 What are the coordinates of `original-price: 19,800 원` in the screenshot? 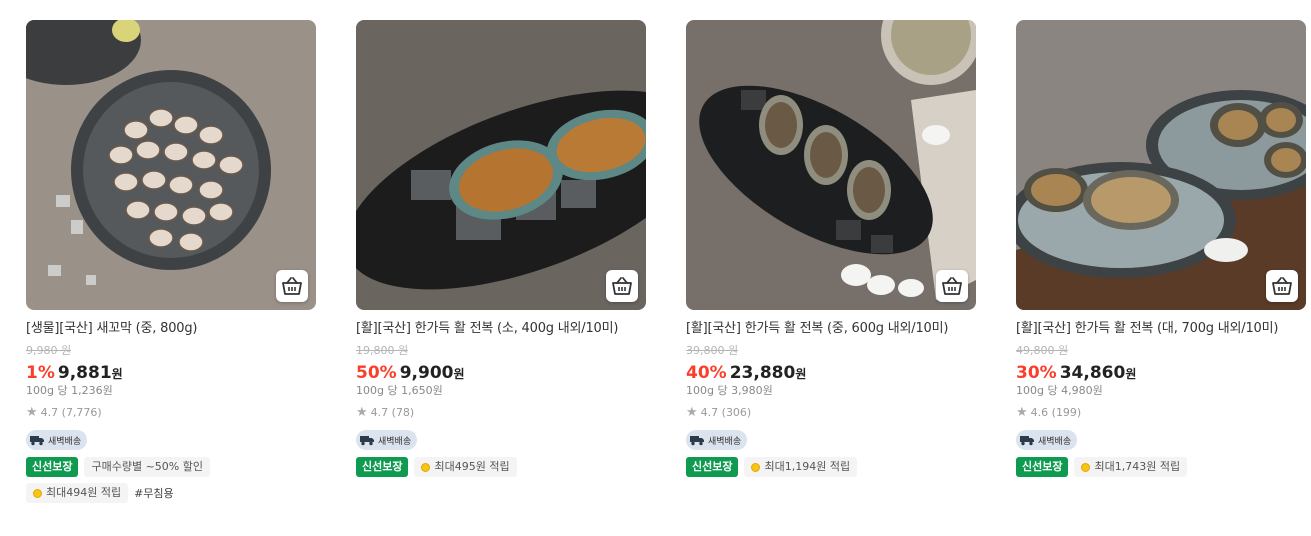 It's located at (382, 350).